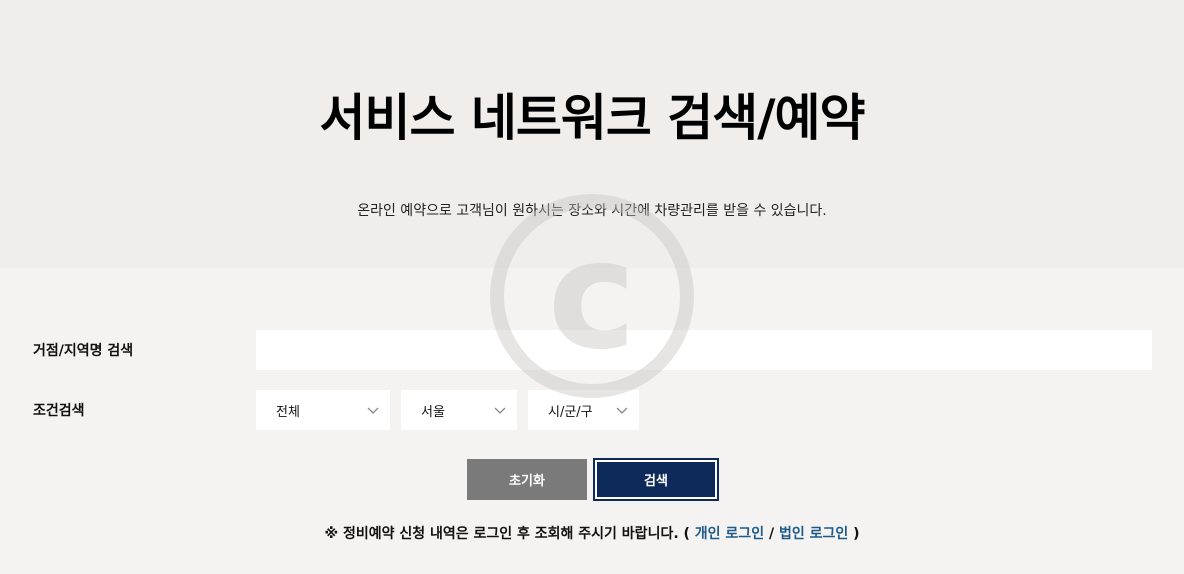 The height and width of the screenshot is (574, 1184). Describe the element at coordinates (507, 534) in the screenshot. I see `notice-text: ※ 정비예약 신청 내역은 로그인 후 조회해 주시기 바랍니다. (` at that location.